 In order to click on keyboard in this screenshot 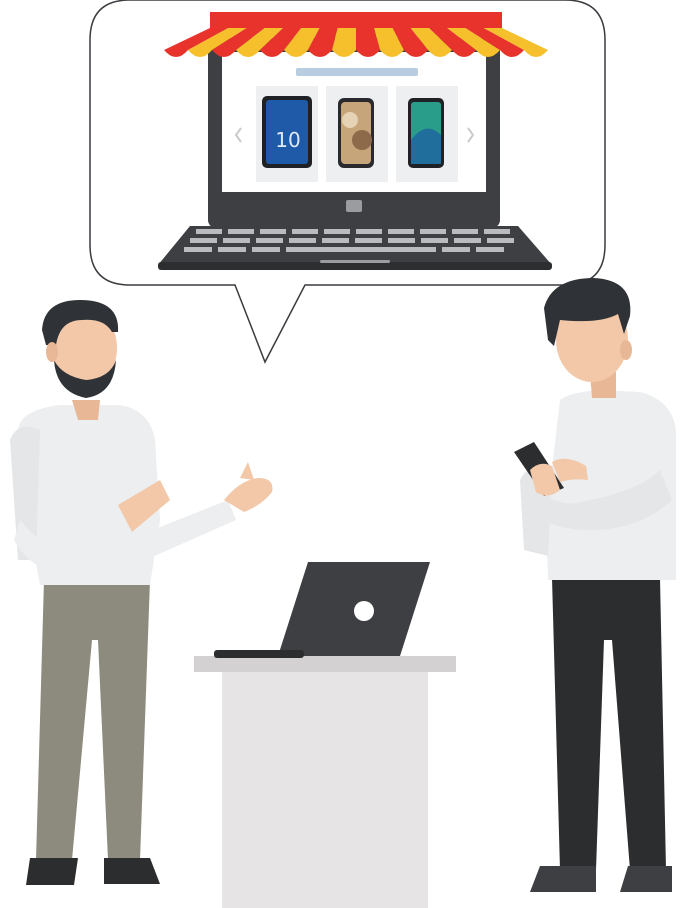, I will do `click(349, 240)`.